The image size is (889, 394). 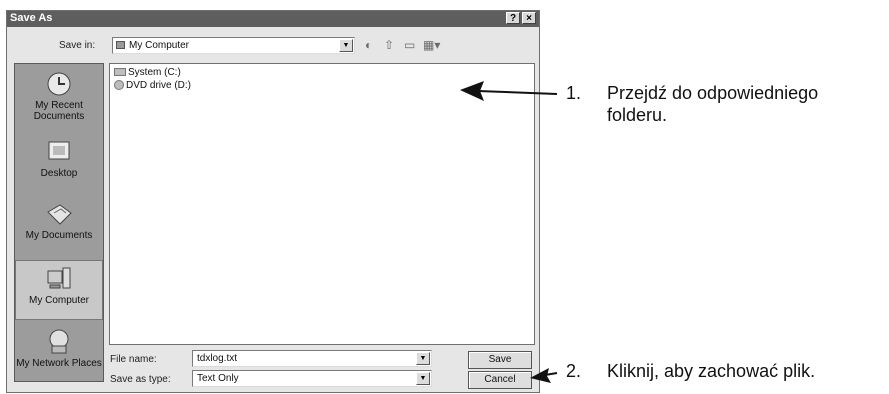 What do you see at coordinates (574, 93) in the screenshot?
I see `step1-number: 1.` at bounding box center [574, 93].